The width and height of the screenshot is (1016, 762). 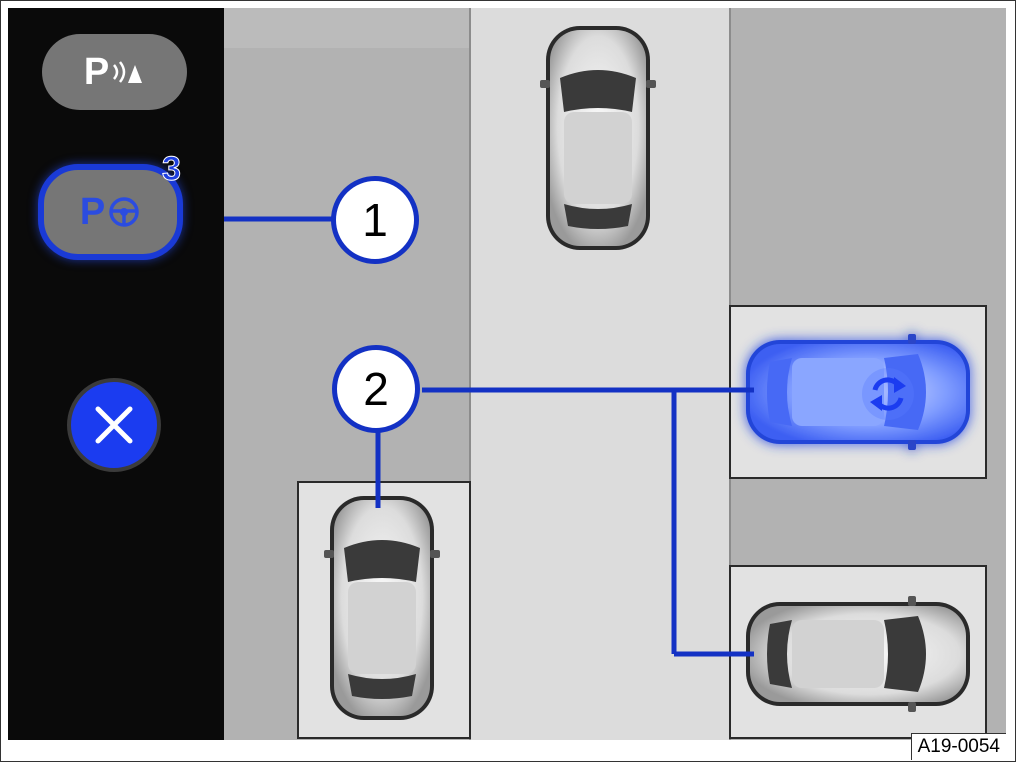 What do you see at coordinates (128, 72) in the screenshot?
I see `park-distance-sensor-icon` at bounding box center [128, 72].